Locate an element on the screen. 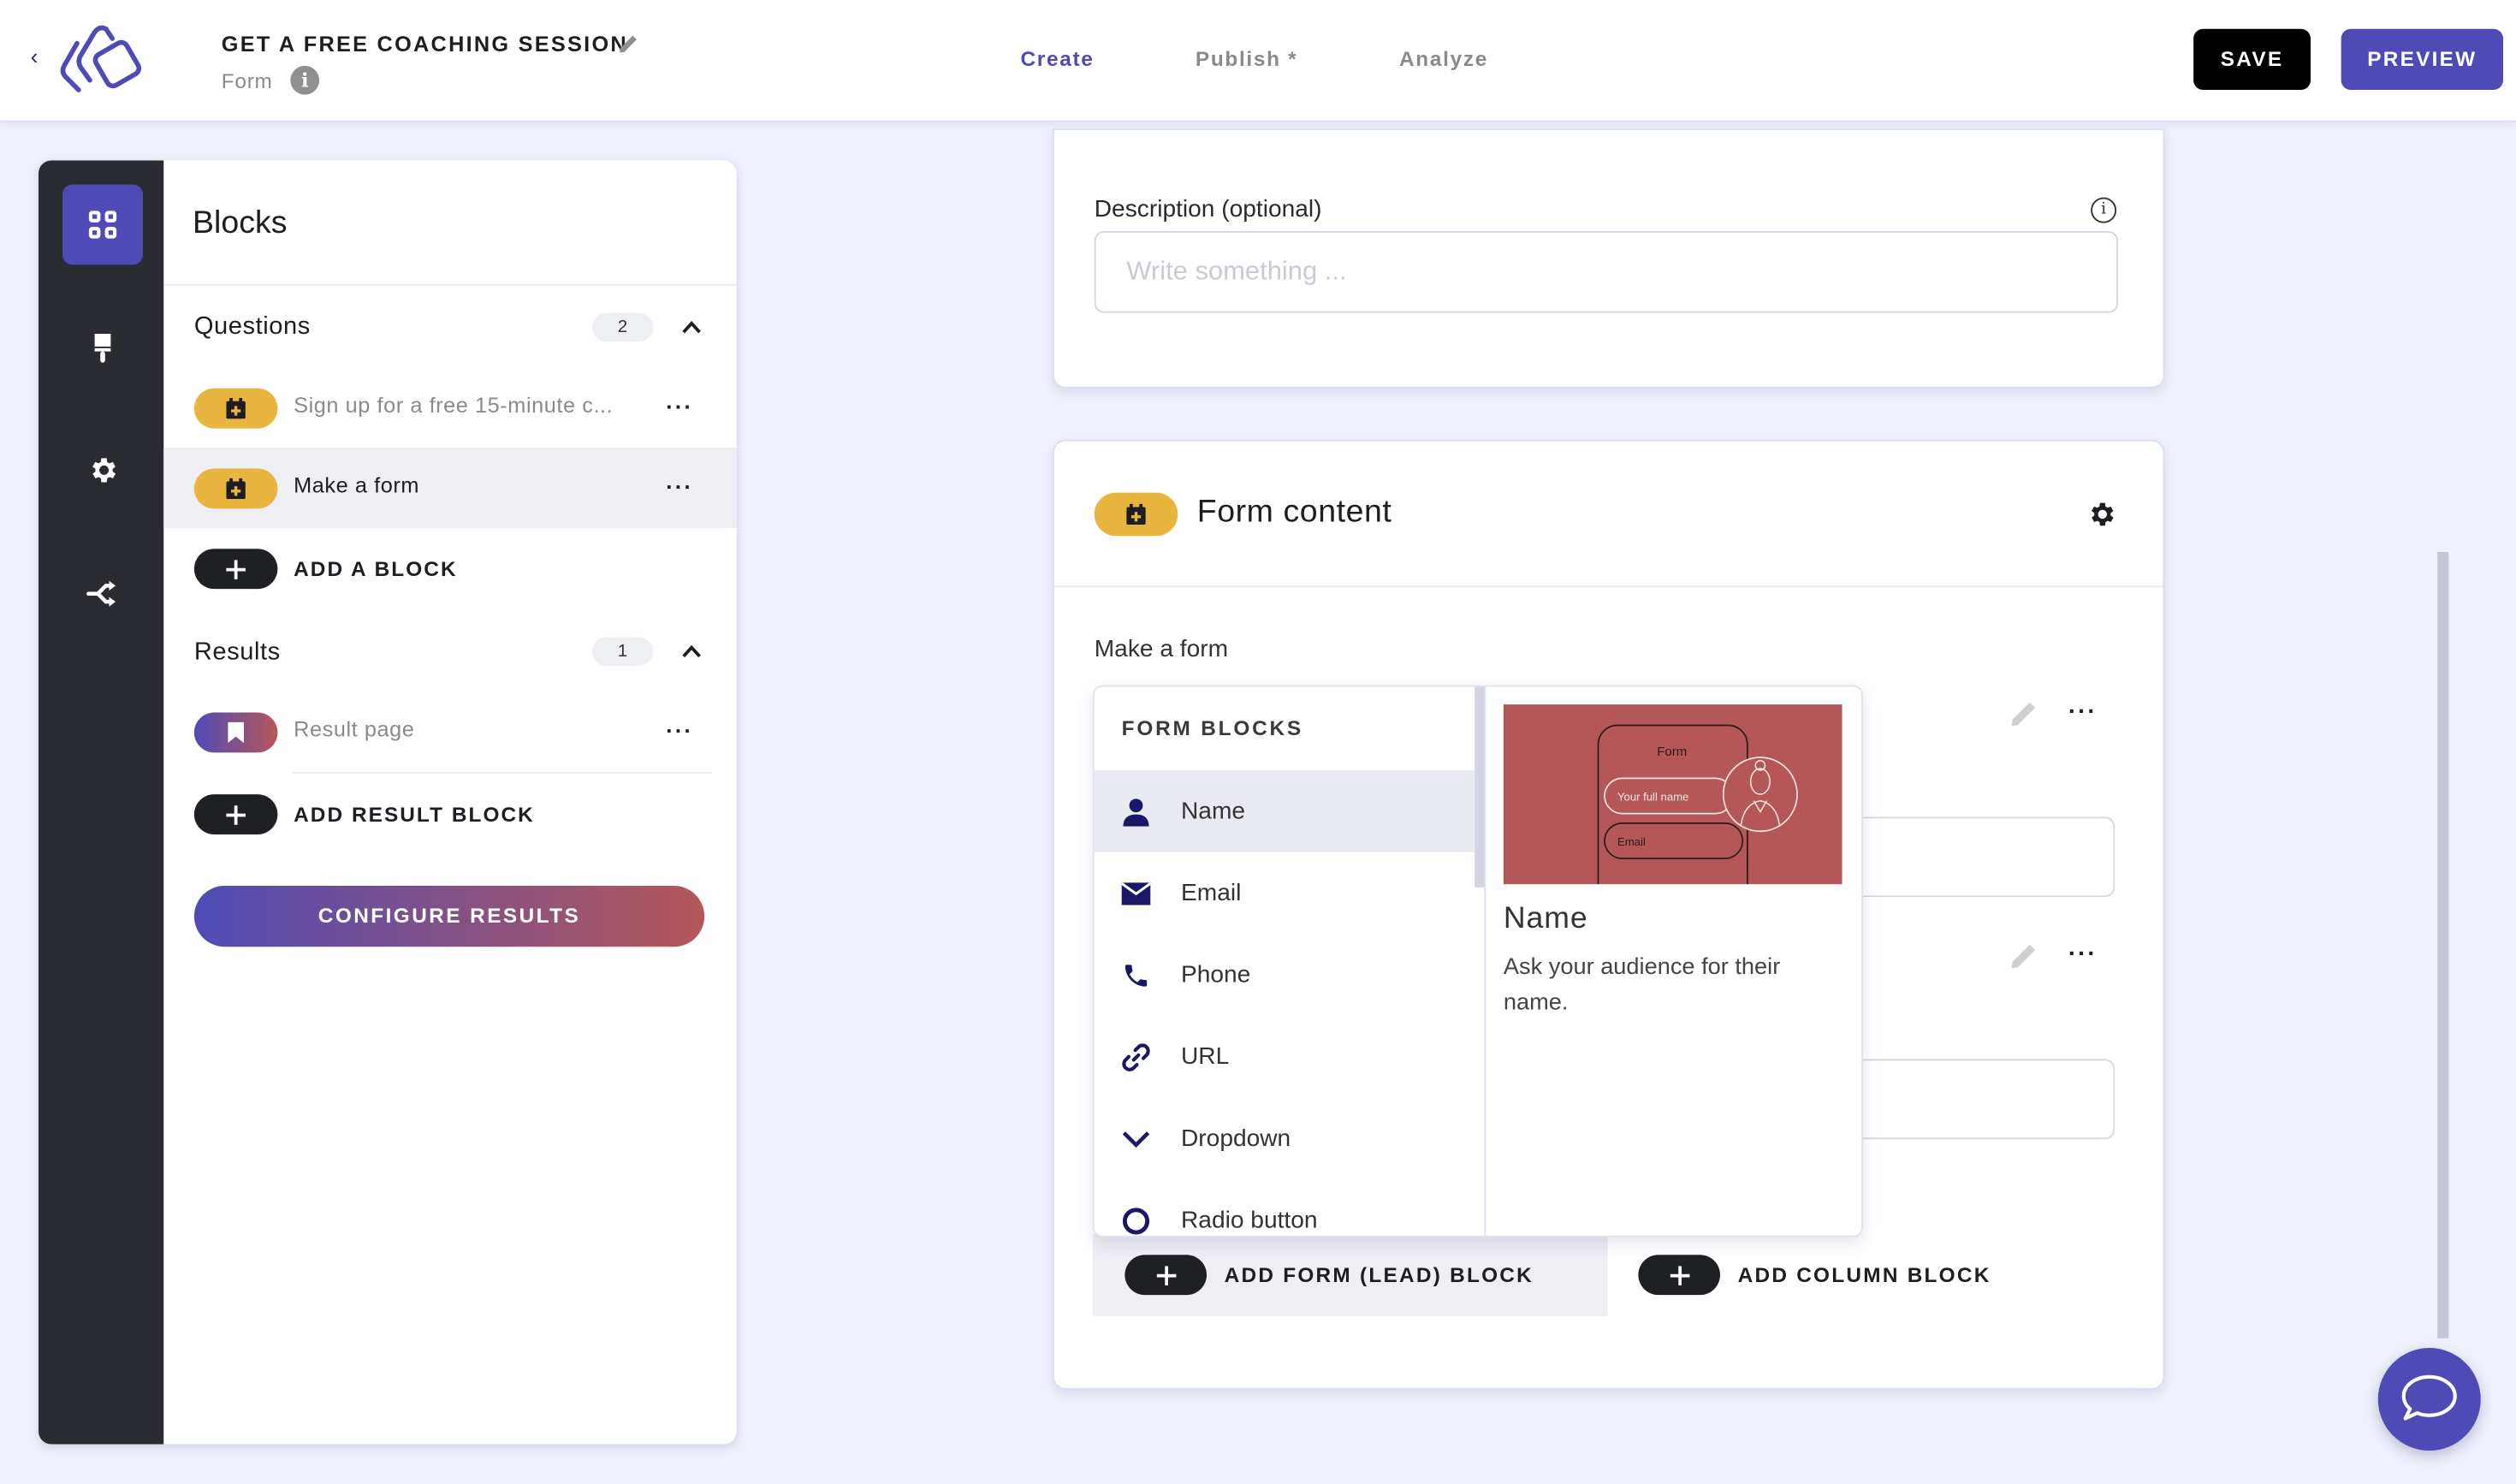 The width and height of the screenshot is (2516, 1484). link-icon is located at coordinates (1136, 1058).